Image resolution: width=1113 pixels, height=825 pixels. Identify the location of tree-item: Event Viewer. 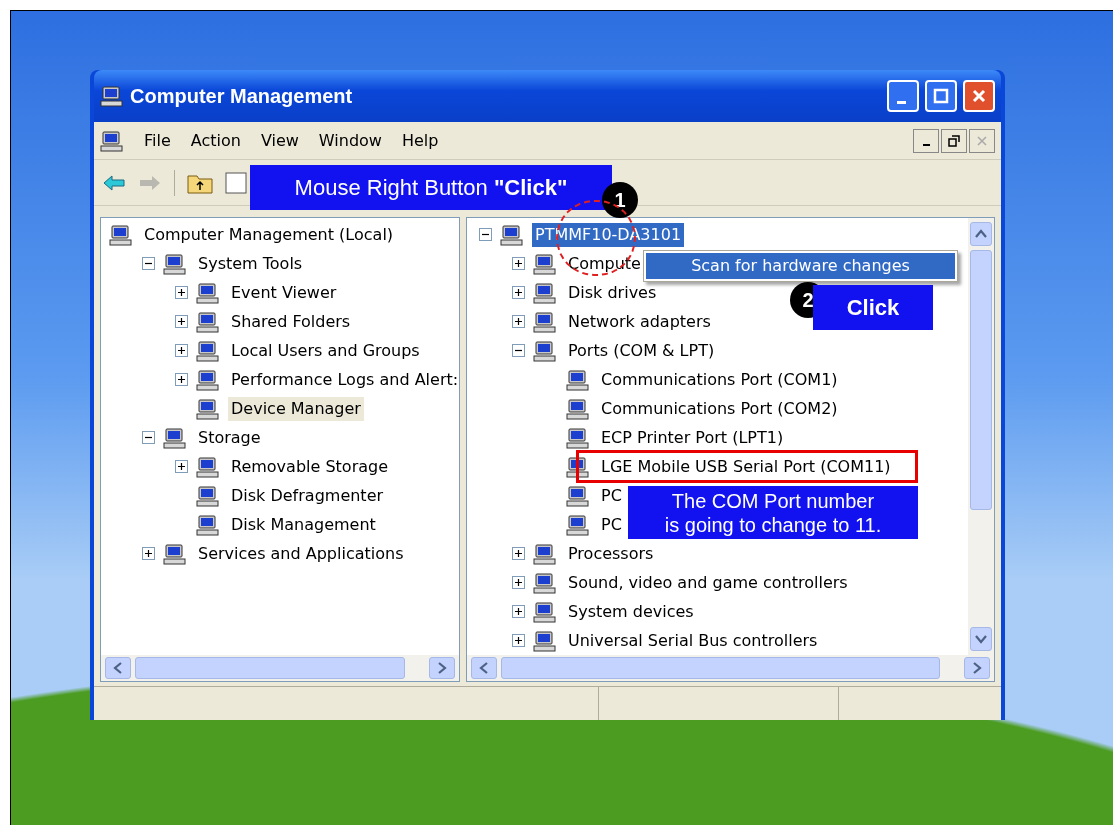
(284, 292).